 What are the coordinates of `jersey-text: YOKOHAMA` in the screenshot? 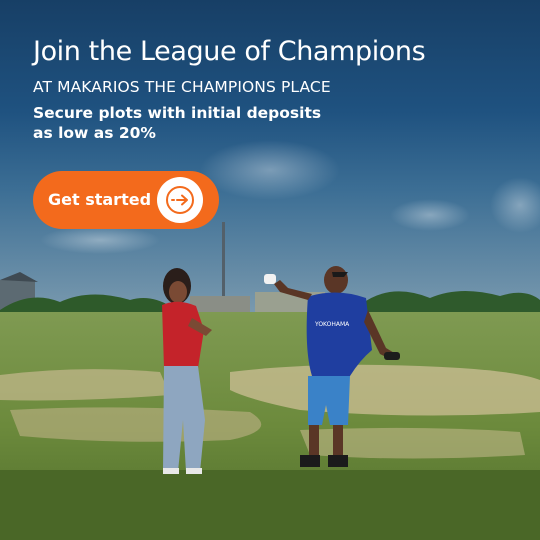 It's located at (332, 324).